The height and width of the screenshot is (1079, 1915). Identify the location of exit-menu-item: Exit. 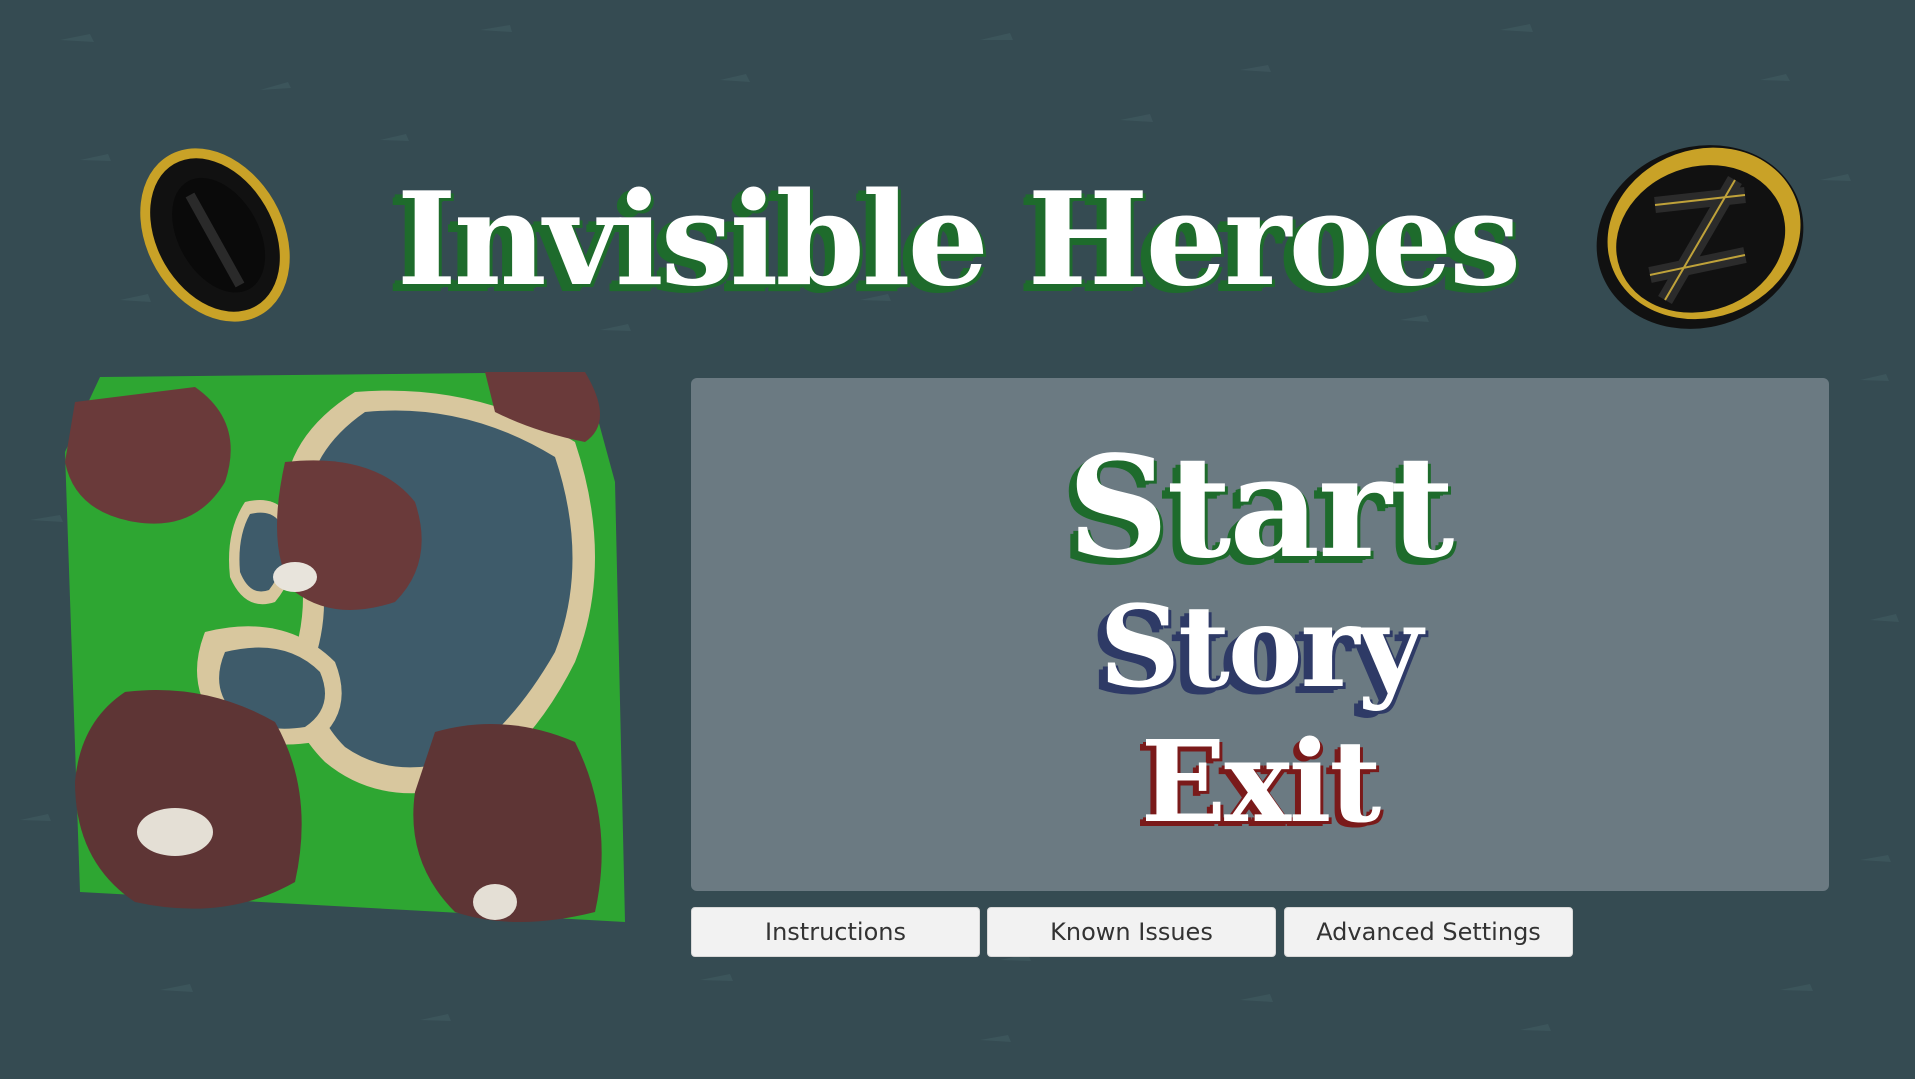
(1260, 783).